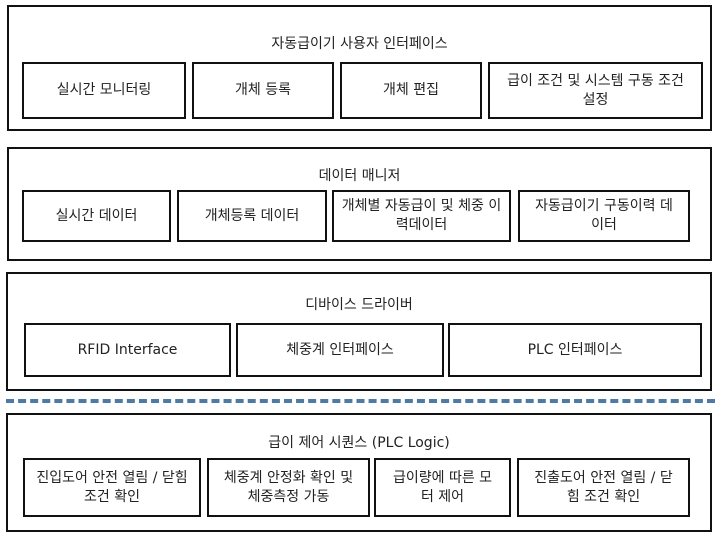 The image size is (719, 540). I want to click on module-entity-edit: 개체 편집, so click(411, 90).